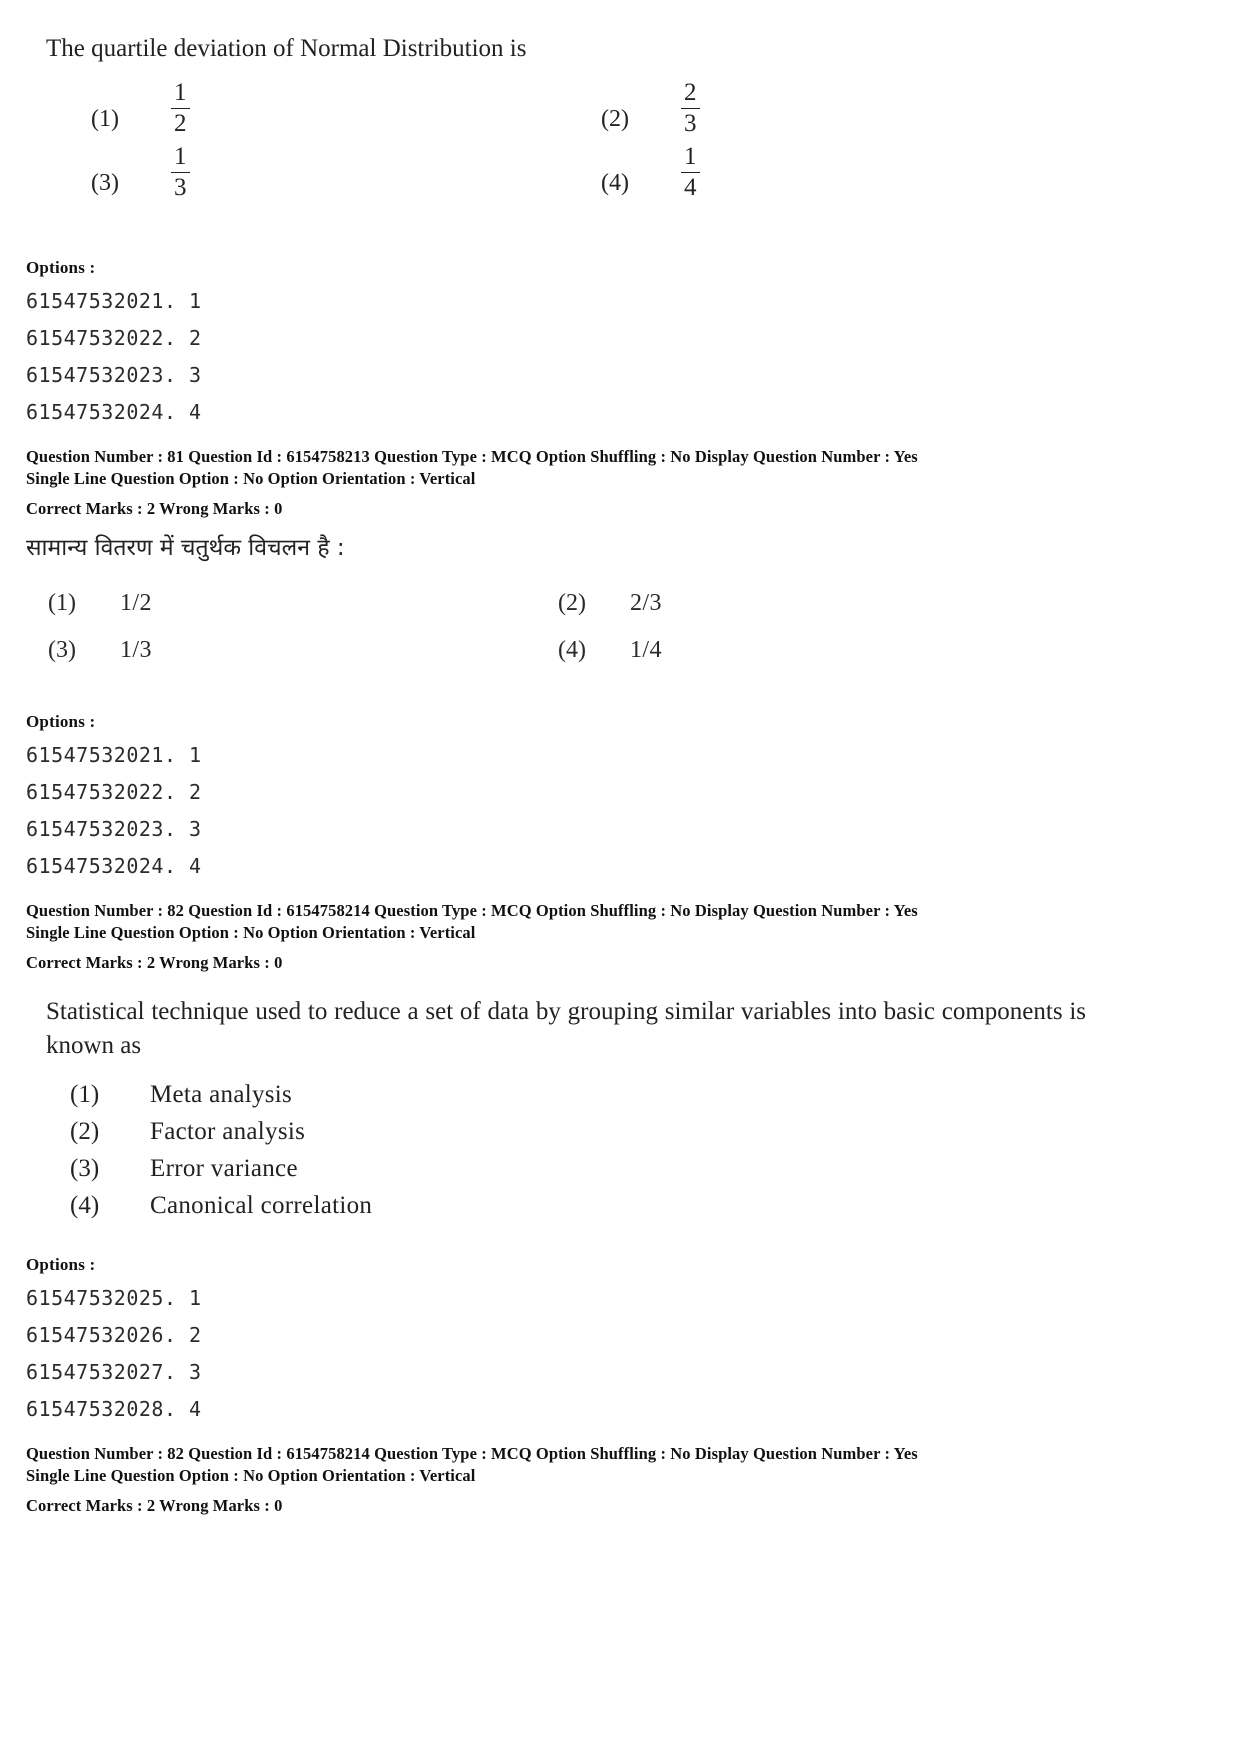 The image size is (1240, 1754). I want to click on option-1-denominator: 2, so click(180, 124).